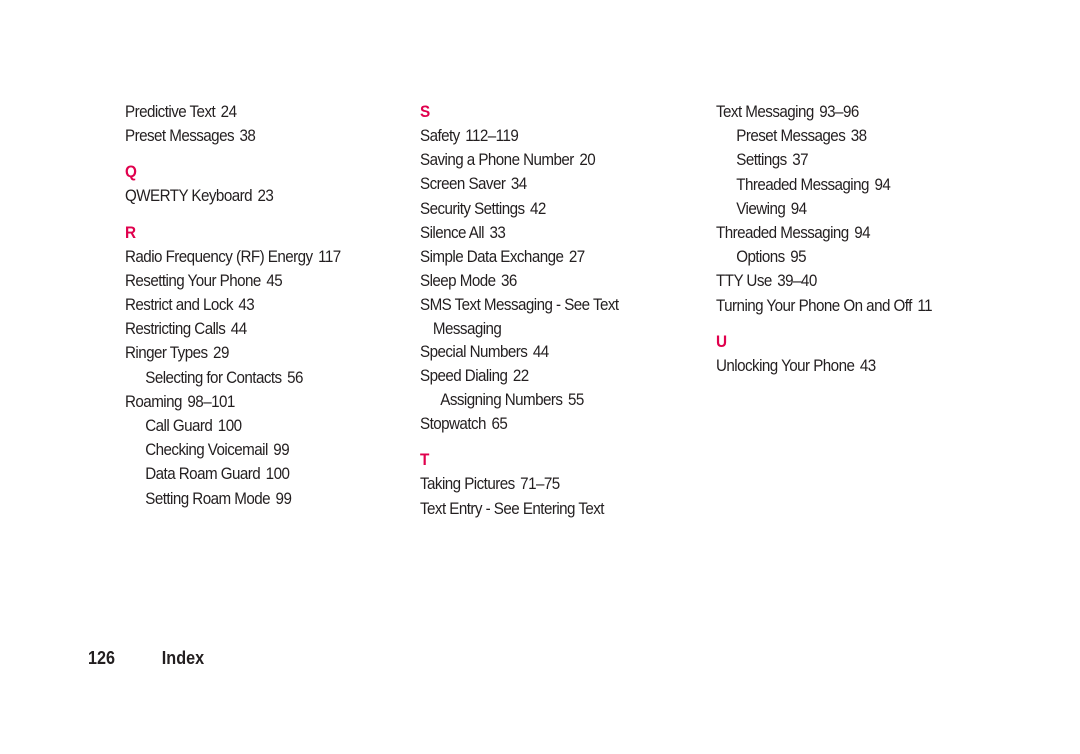  What do you see at coordinates (213, 377) in the screenshot?
I see `entry-term: Selecting for Contacts` at bounding box center [213, 377].